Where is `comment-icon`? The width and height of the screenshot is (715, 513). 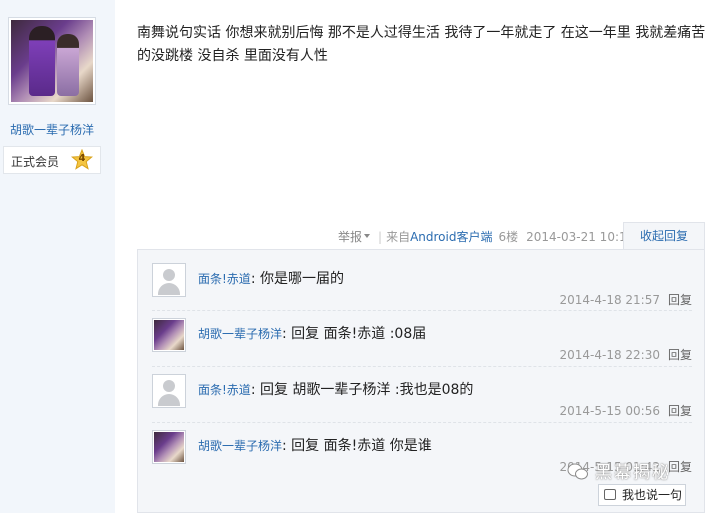 comment-icon is located at coordinates (610, 494).